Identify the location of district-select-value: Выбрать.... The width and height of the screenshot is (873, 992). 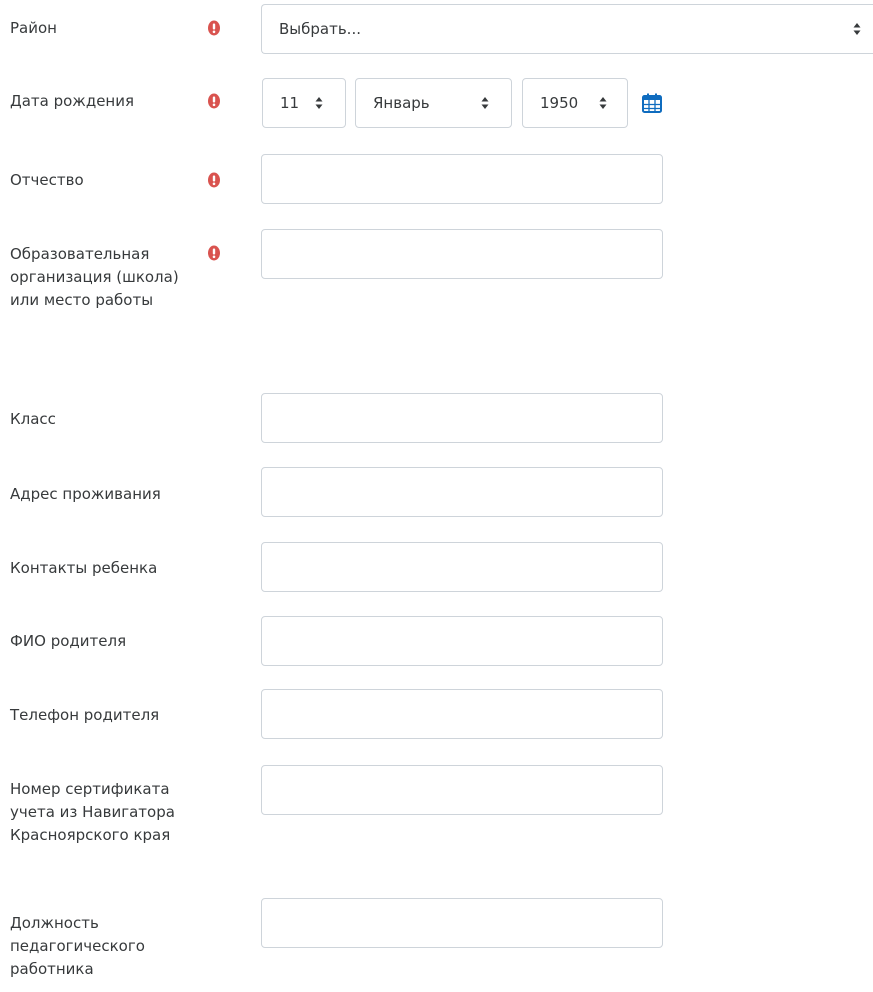
(320, 29).